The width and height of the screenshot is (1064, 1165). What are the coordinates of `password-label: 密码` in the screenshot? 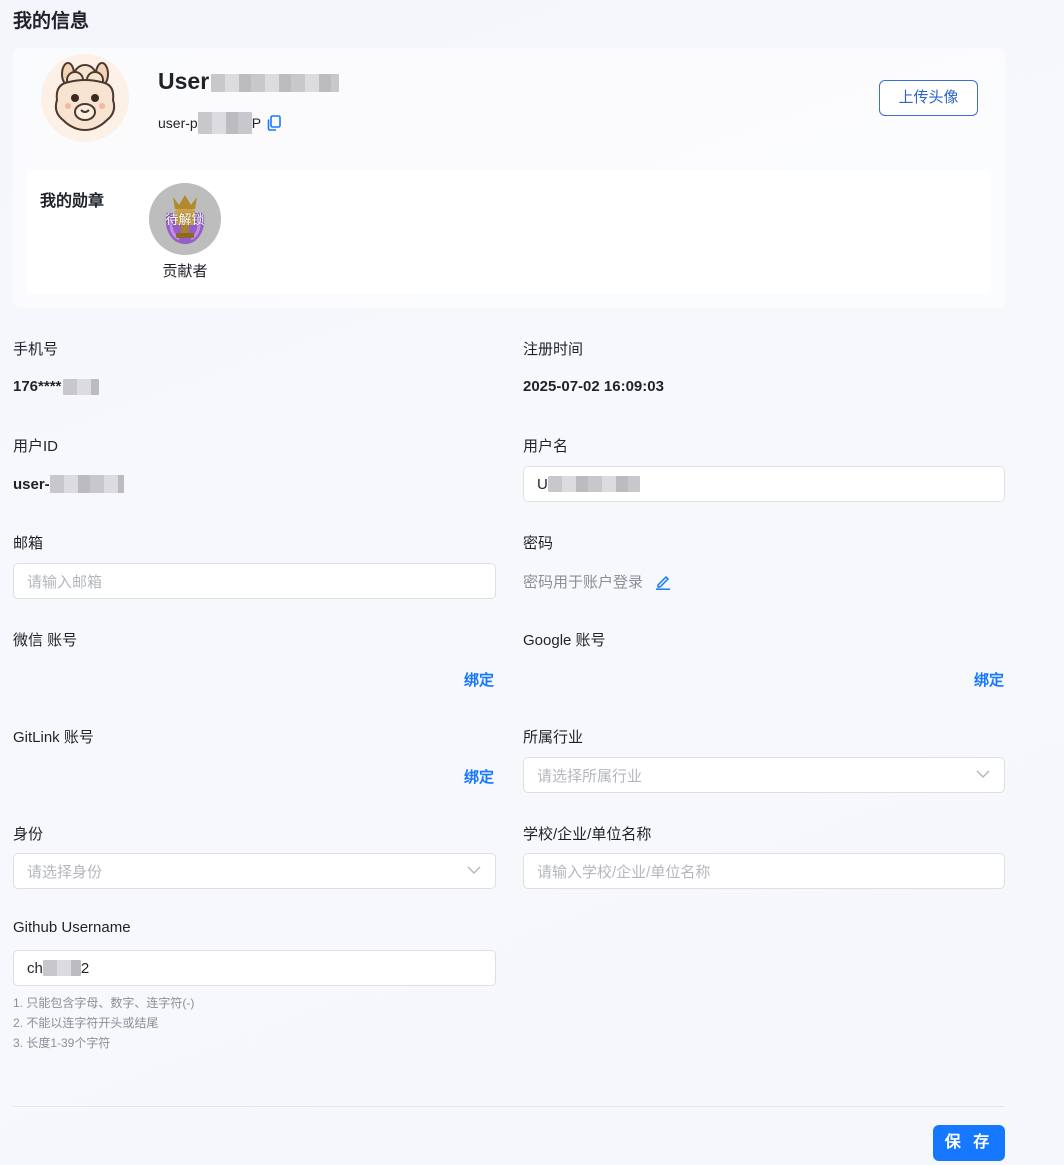 It's located at (538, 543).